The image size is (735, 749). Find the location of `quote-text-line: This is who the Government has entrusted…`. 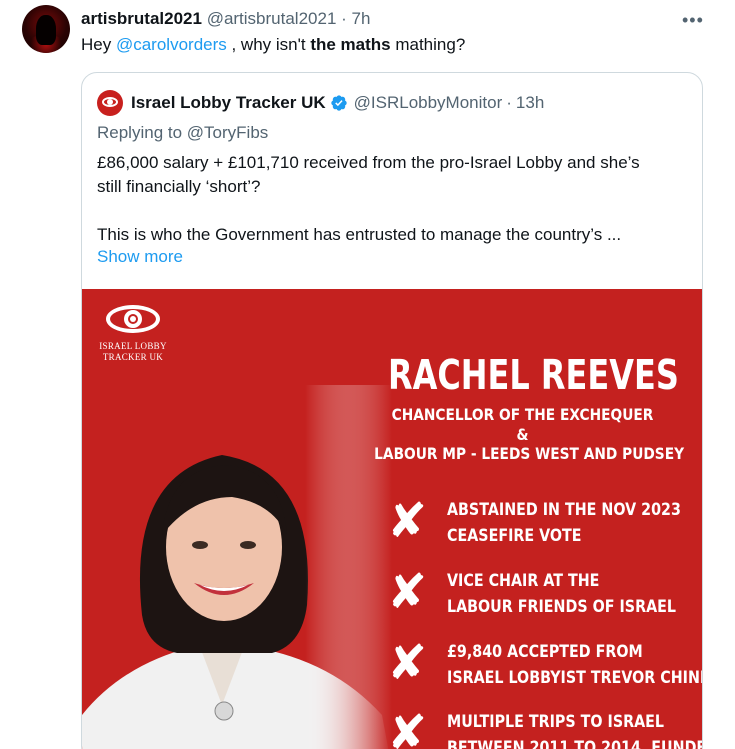

quote-text-line: This is who the Government has entrusted… is located at coordinates (359, 234).